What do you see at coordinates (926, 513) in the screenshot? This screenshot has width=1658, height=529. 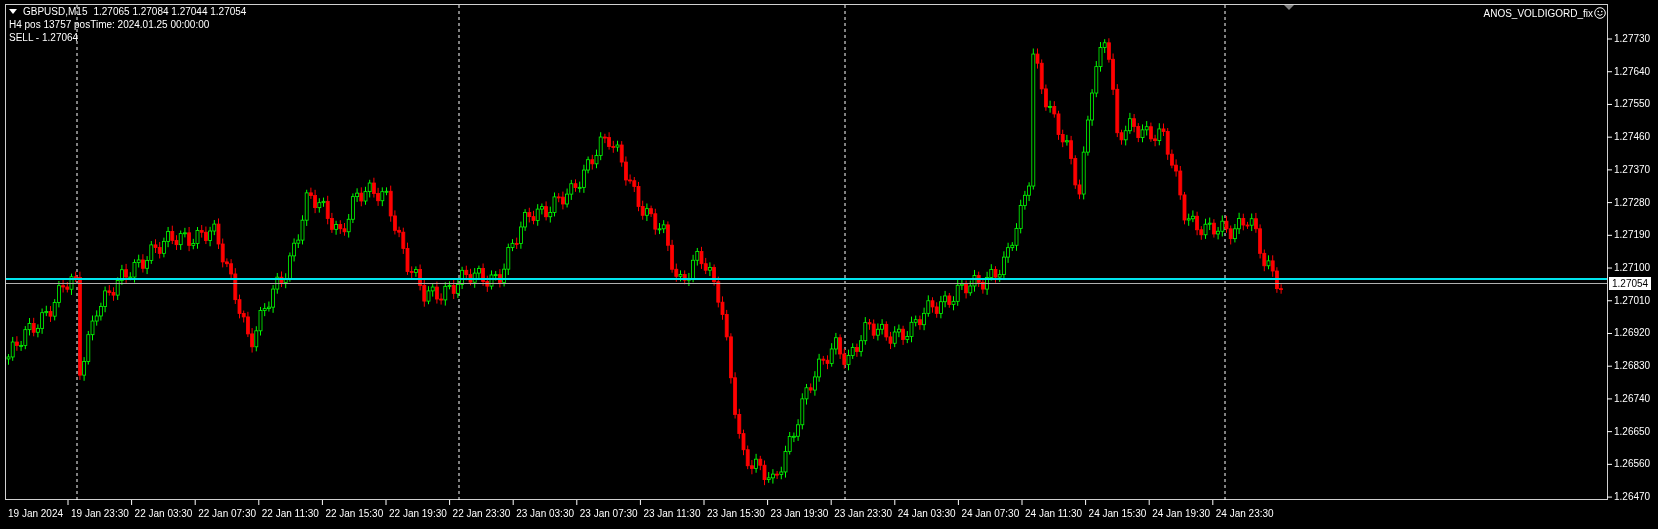 I see `time-tick-label: 24 Jan 03:30` at bounding box center [926, 513].